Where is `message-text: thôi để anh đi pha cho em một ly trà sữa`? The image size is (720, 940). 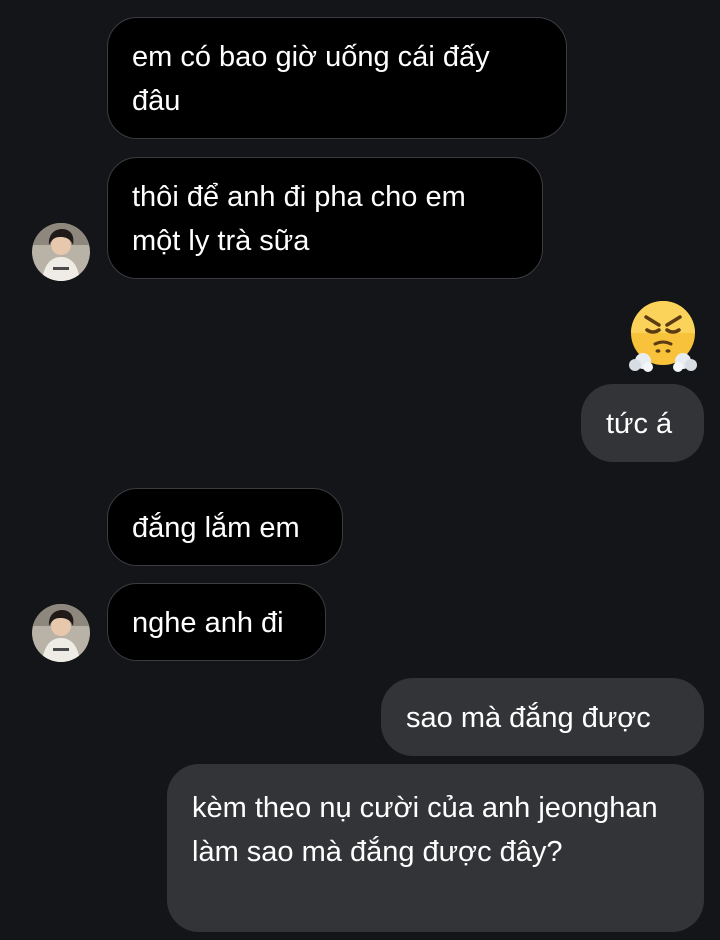
message-text: thôi để anh đi pha cho em một ly trà sữa is located at coordinates (299, 219).